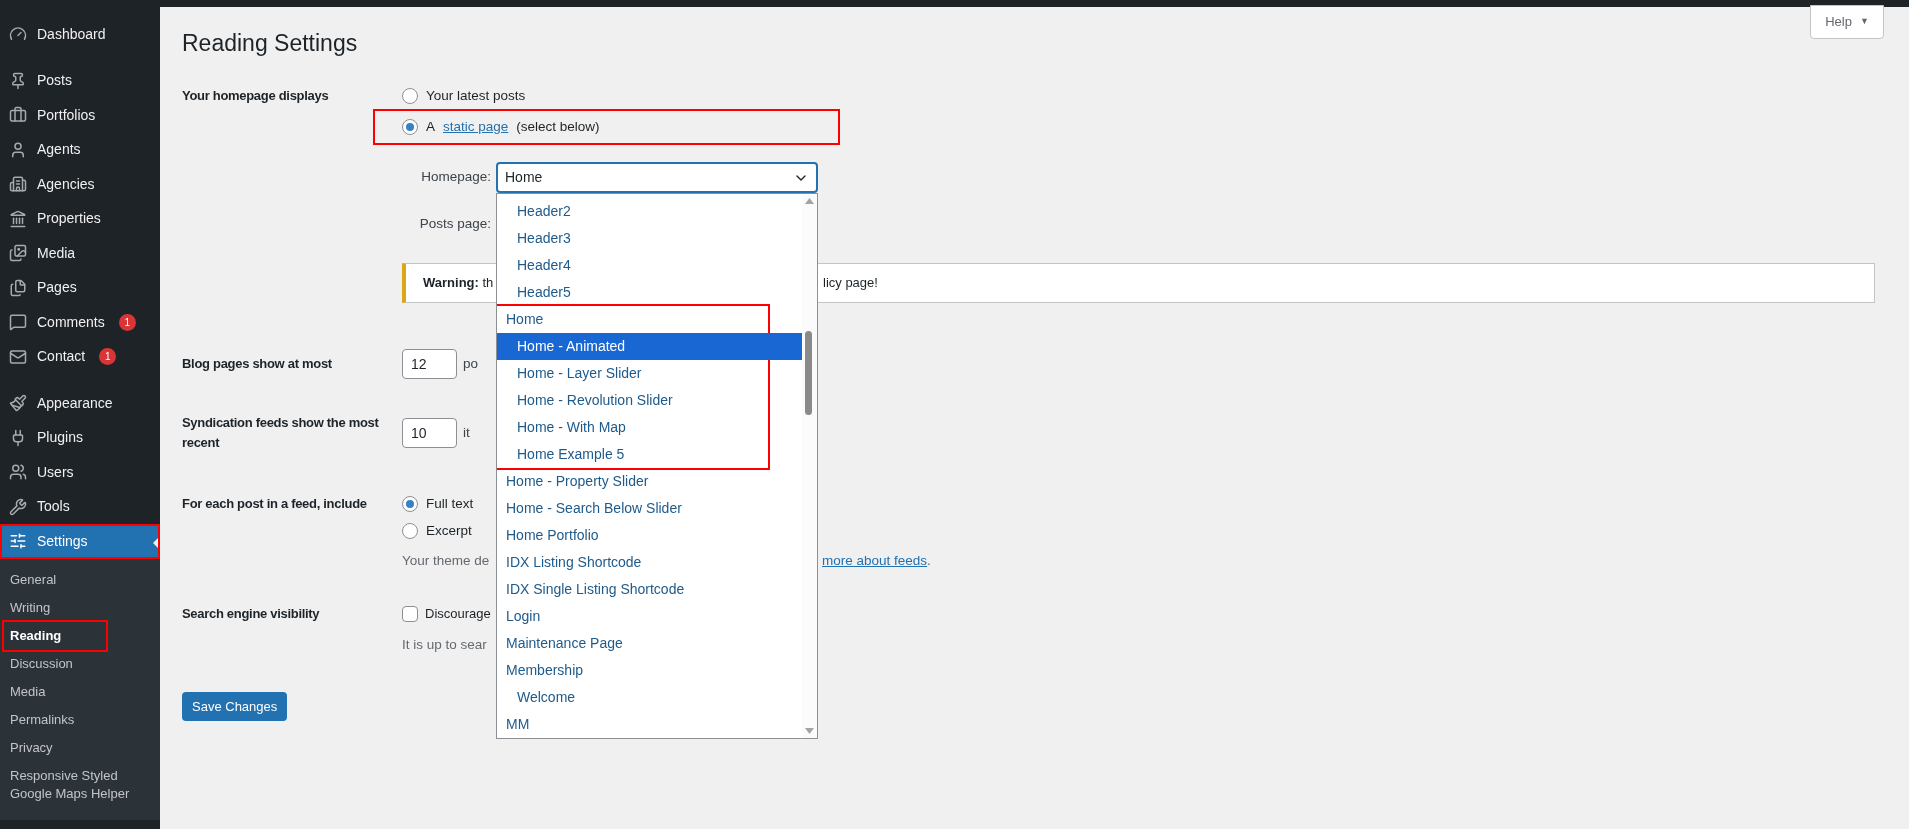 This screenshot has width=1909, height=829. What do you see at coordinates (18, 472) in the screenshot?
I see `people-icon` at bounding box center [18, 472].